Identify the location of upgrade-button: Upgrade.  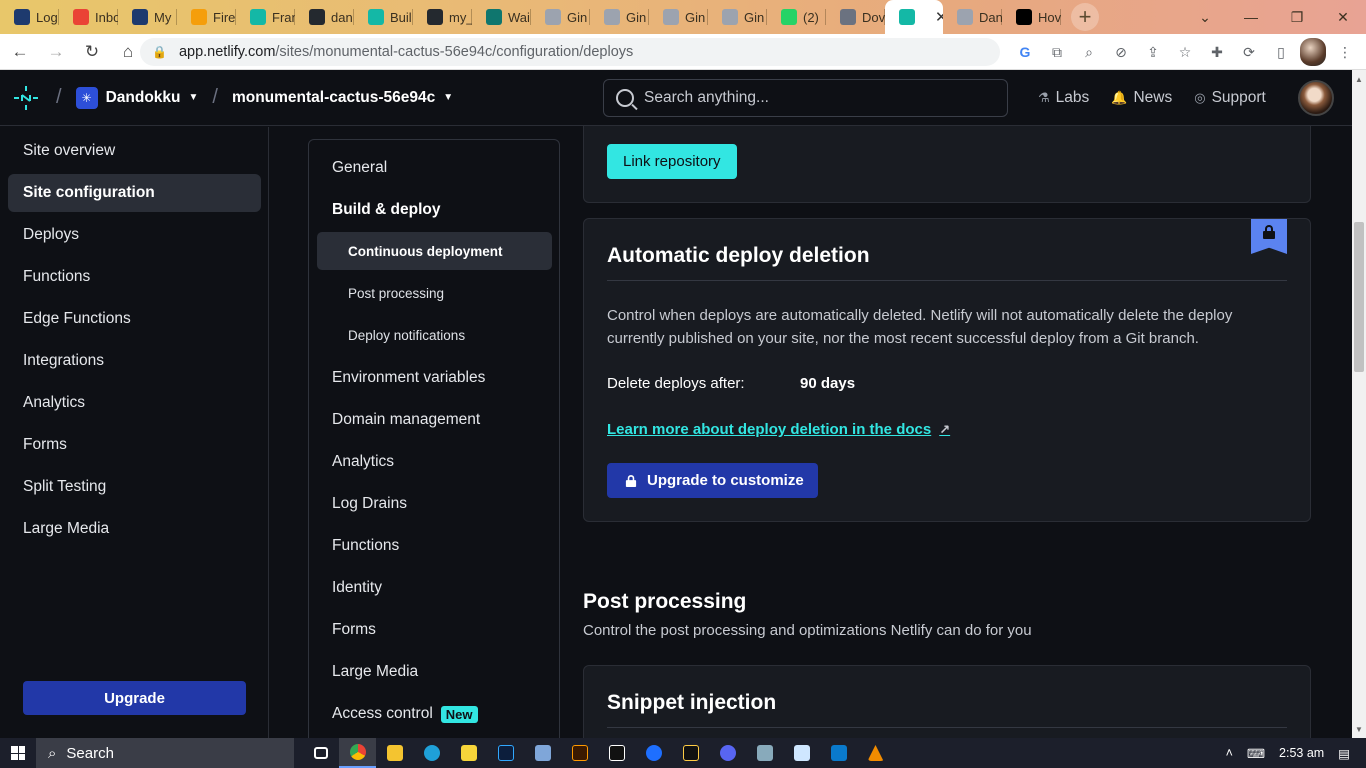
(134, 698).